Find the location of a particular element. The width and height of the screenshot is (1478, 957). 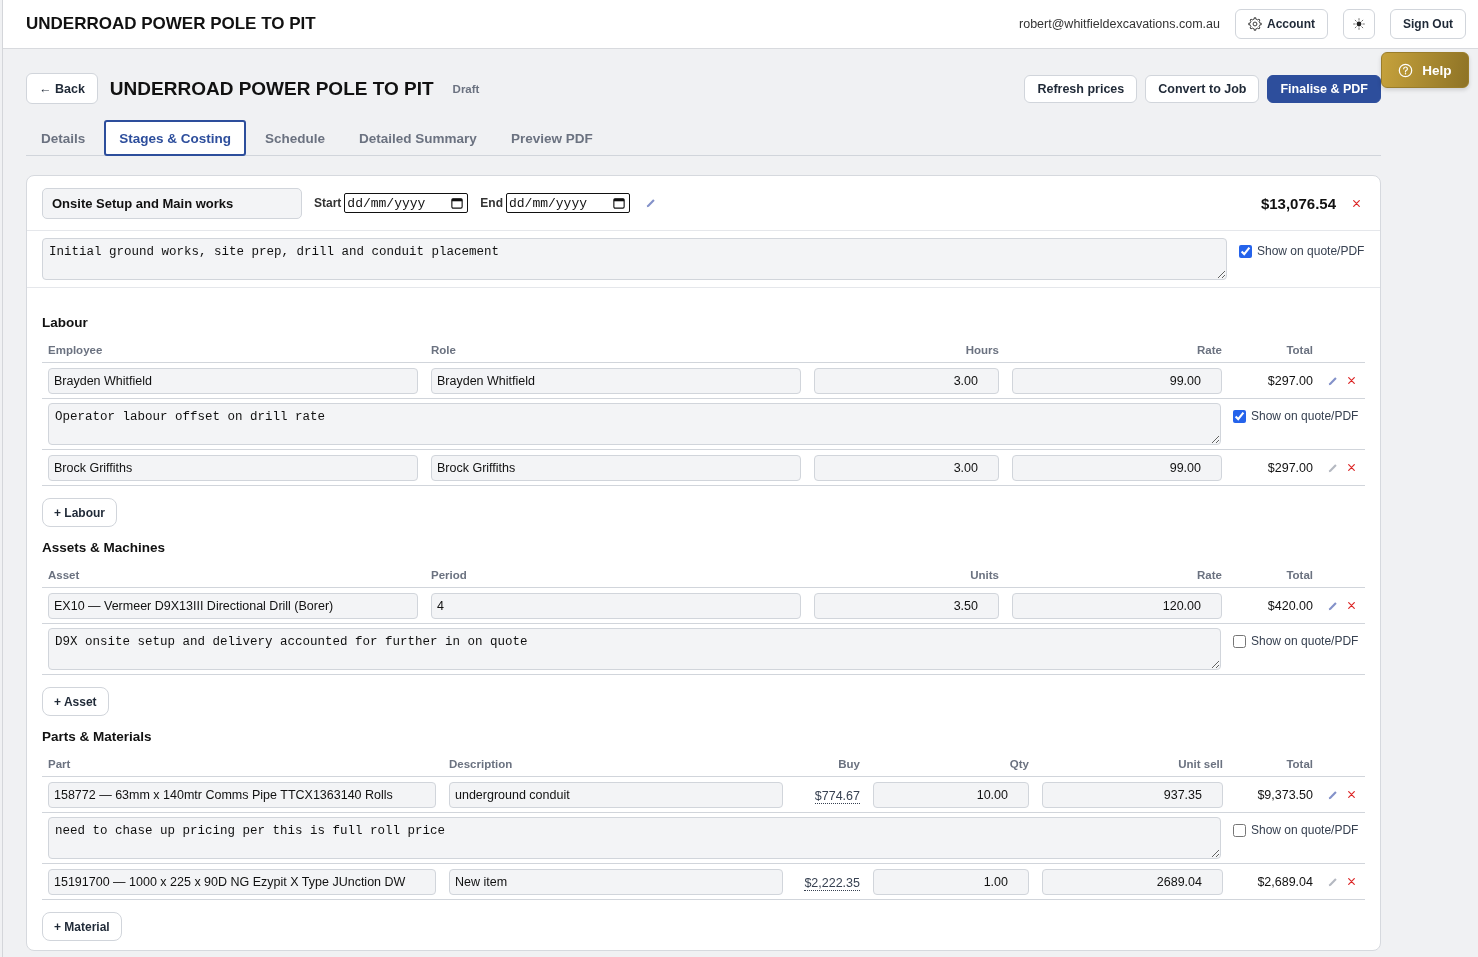

column-header: Hours is located at coordinates (981, 350).